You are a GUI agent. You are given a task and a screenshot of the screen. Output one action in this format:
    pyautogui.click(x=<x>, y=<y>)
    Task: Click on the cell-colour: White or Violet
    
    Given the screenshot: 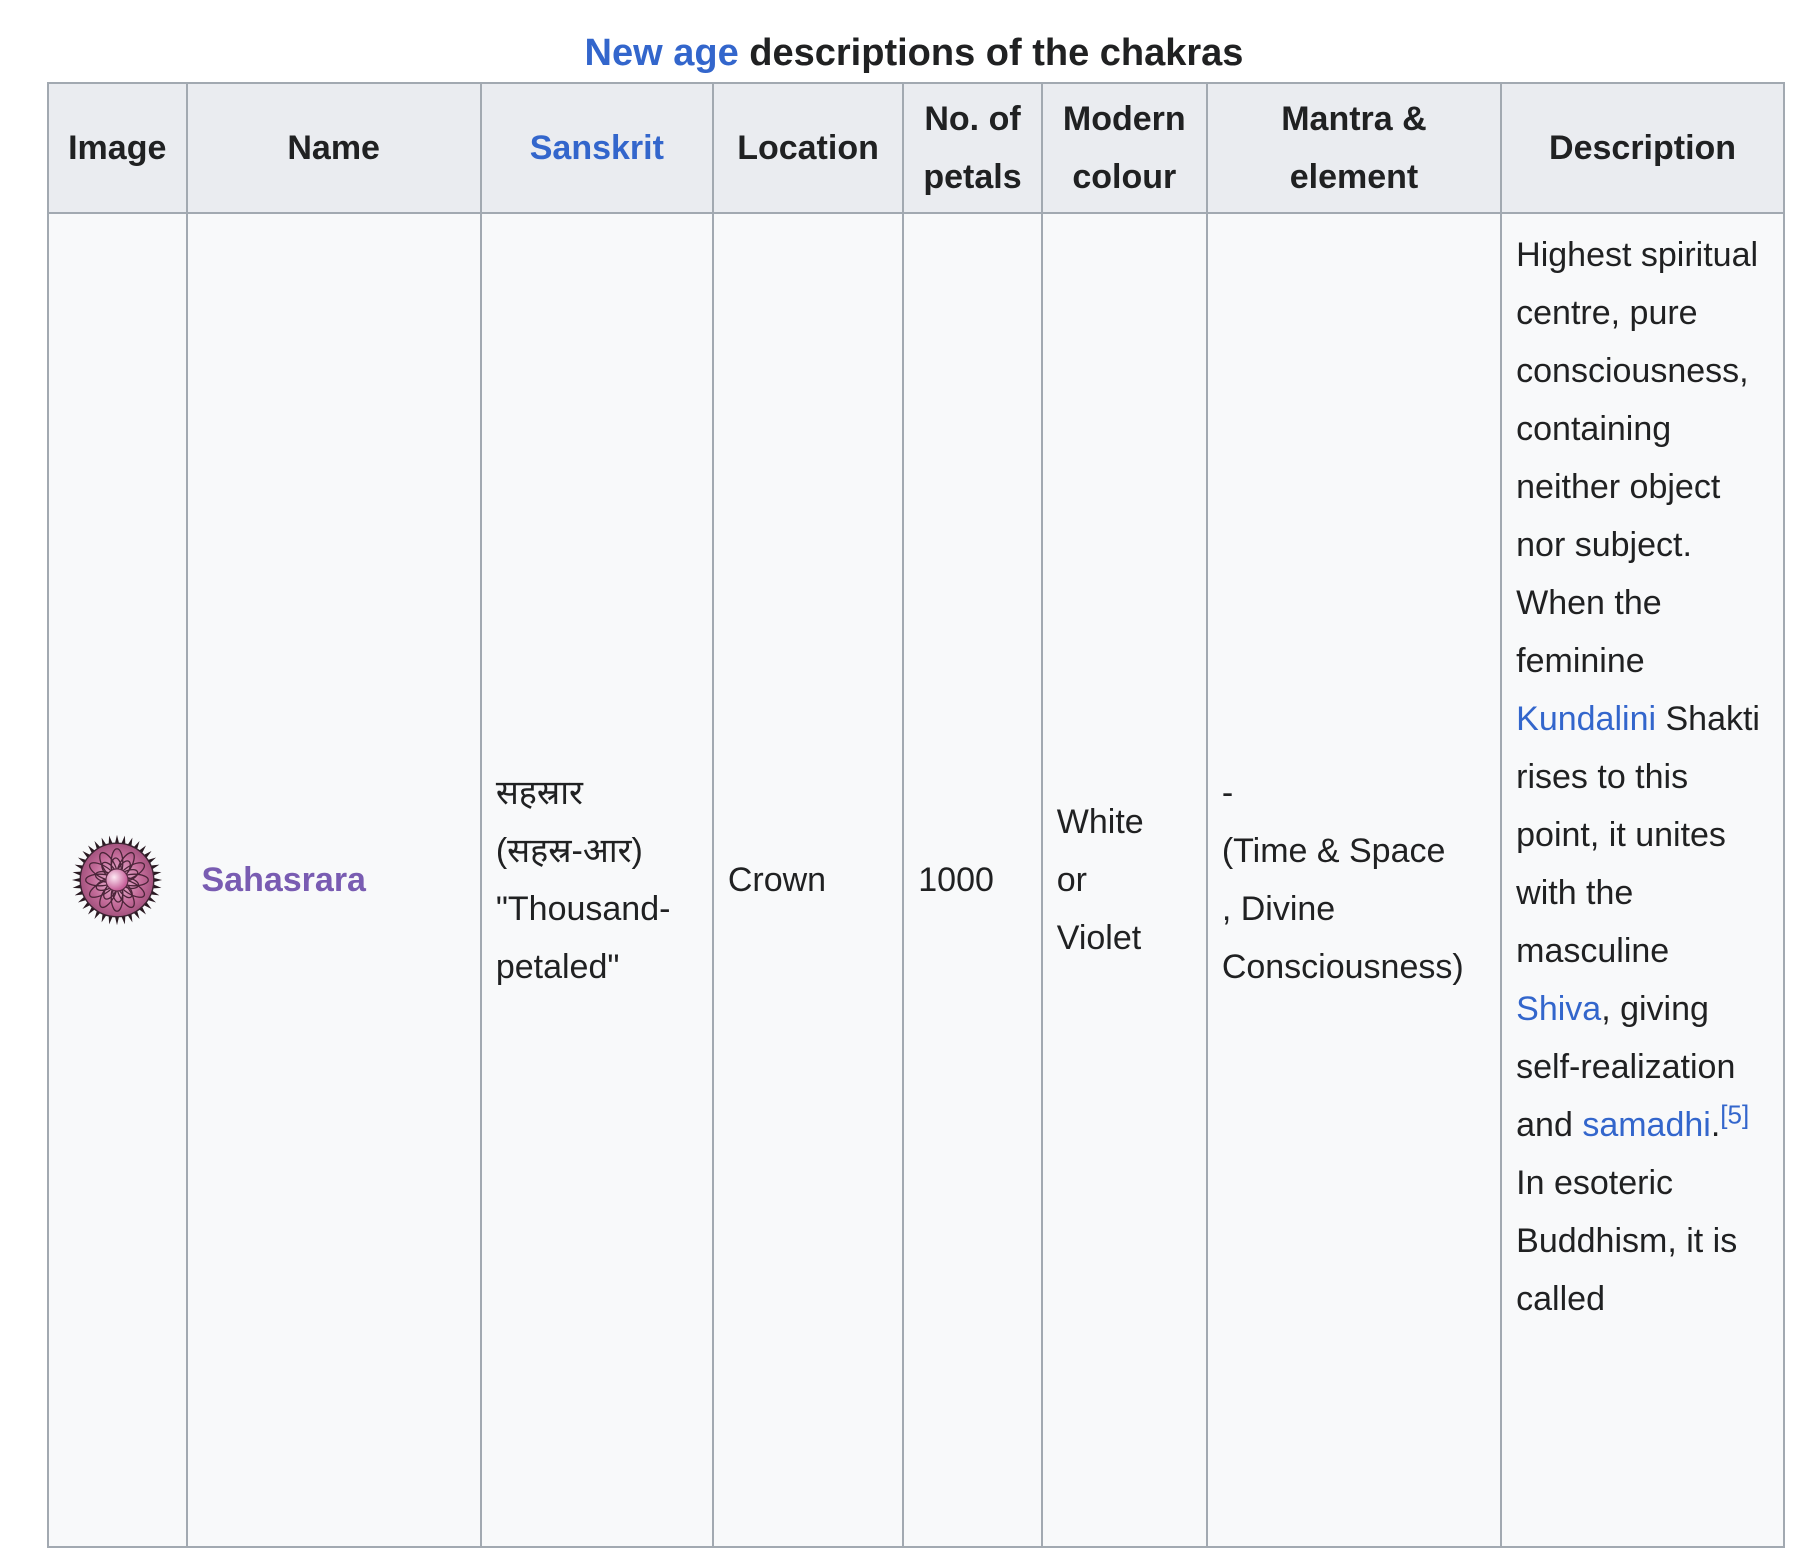 What is the action you would take?
    pyautogui.click(x=1124, y=880)
    